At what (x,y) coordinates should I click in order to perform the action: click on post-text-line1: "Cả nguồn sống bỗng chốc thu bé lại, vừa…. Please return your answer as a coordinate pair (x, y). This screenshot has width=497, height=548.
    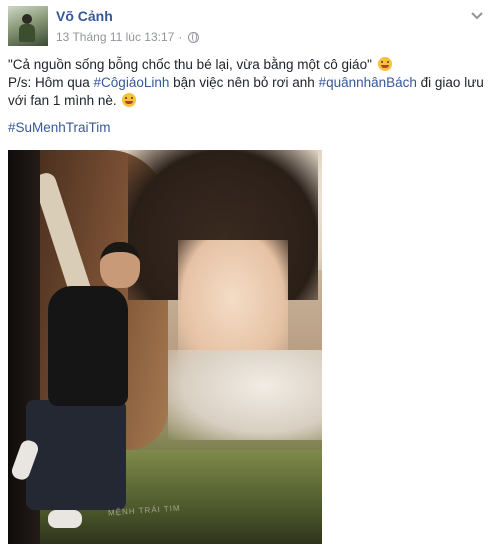
    Looking at the image, I should click on (247, 65).